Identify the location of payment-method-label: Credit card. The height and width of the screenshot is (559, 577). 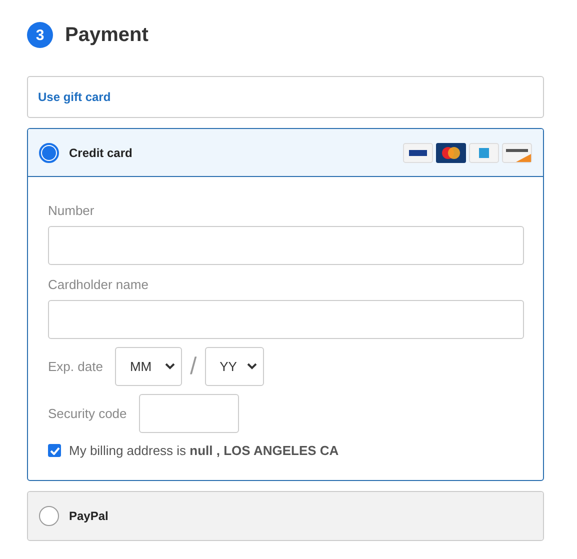
(101, 153).